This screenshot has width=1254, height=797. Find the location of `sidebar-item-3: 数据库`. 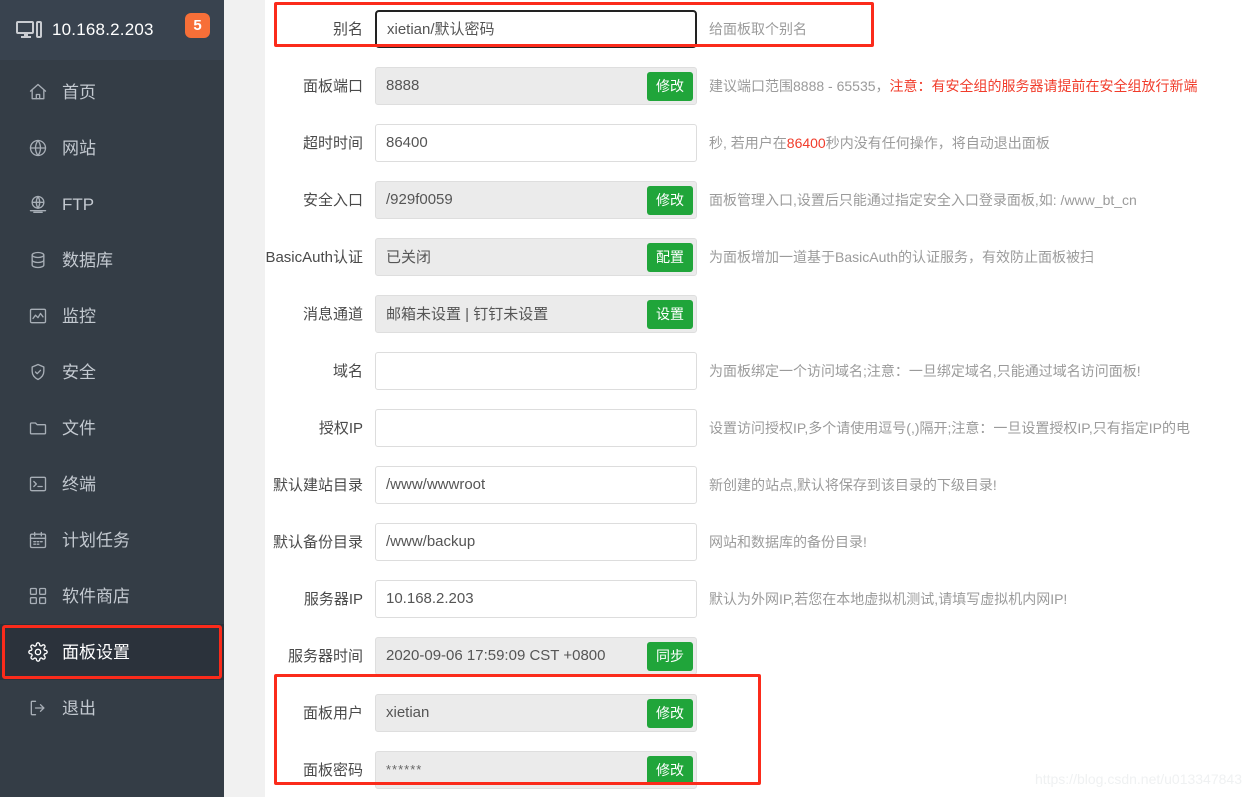

sidebar-item-3: 数据库 is located at coordinates (112, 260).